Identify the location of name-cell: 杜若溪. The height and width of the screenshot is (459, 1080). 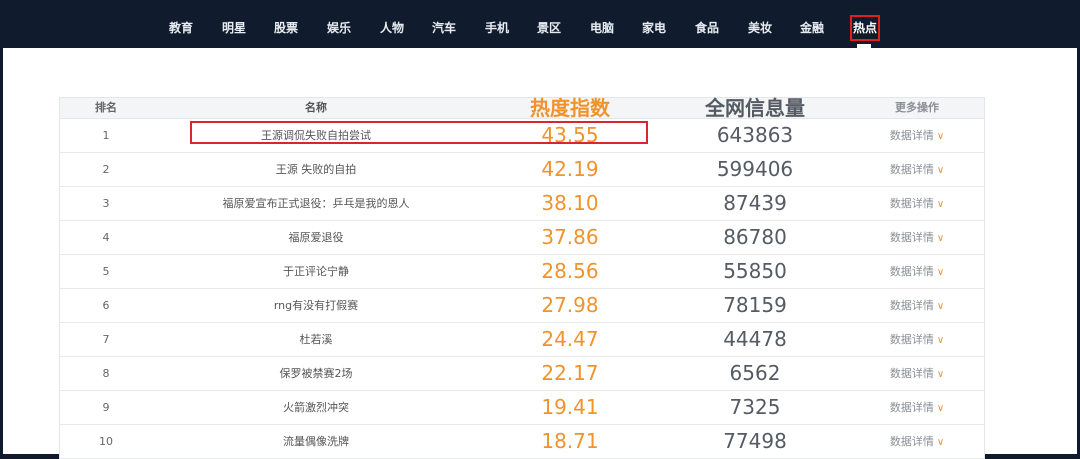
(316, 339).